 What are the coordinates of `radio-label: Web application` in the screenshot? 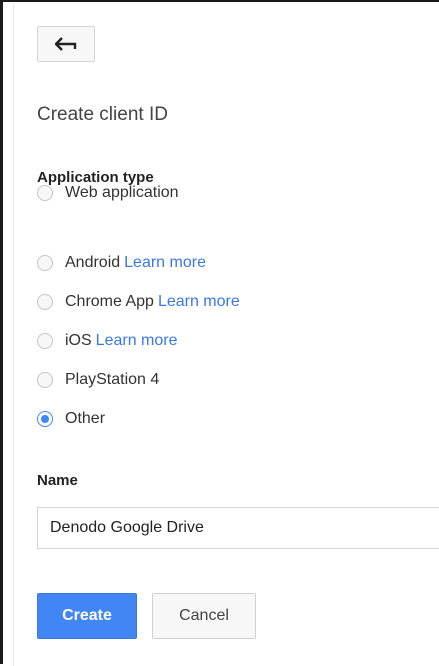 It's located at (122, 192).